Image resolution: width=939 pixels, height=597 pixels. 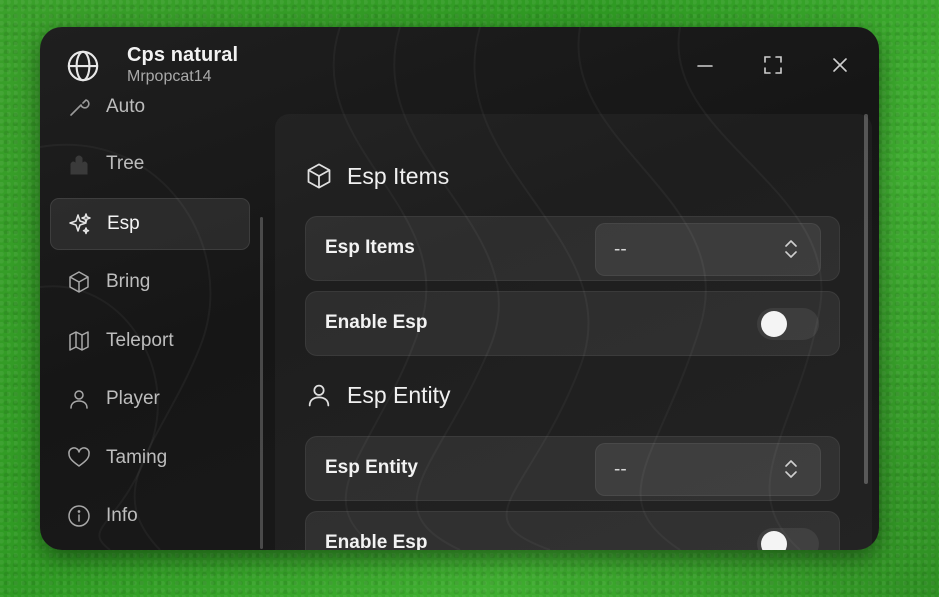 I want to click on section-title-text: Esp Entity, so click(x=399, y=394).